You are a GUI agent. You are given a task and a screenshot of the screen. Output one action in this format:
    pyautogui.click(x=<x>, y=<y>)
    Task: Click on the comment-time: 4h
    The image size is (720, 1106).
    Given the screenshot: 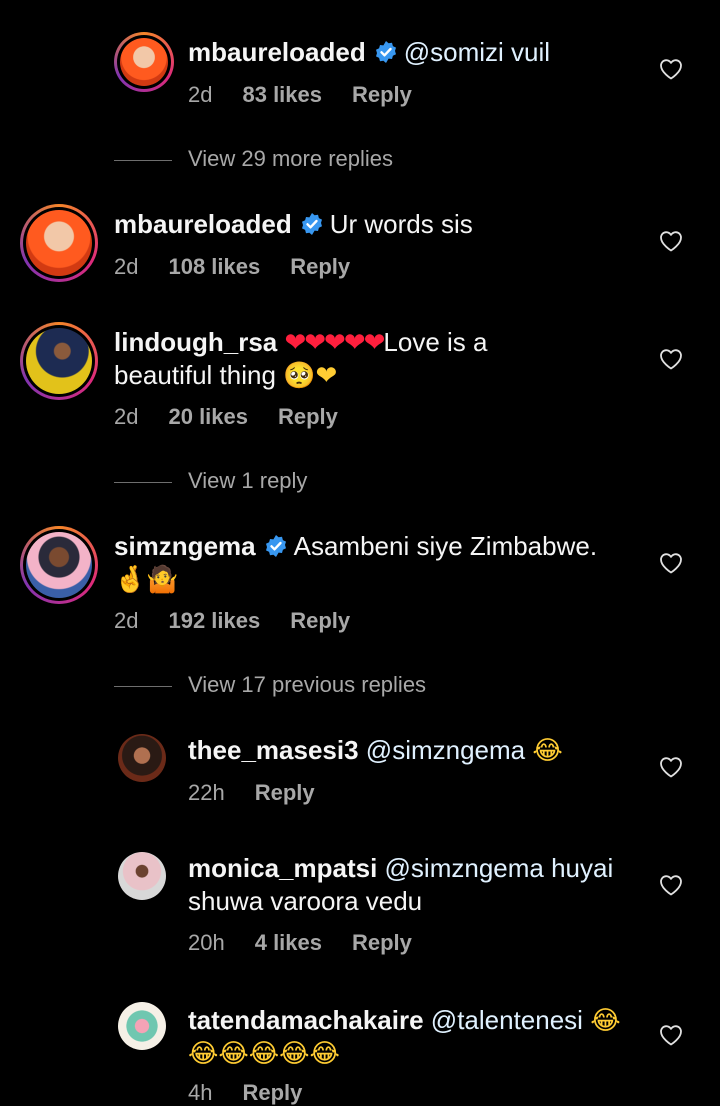 What is the action you would take?
    pyautogui.click(x=200, y=1092)
    